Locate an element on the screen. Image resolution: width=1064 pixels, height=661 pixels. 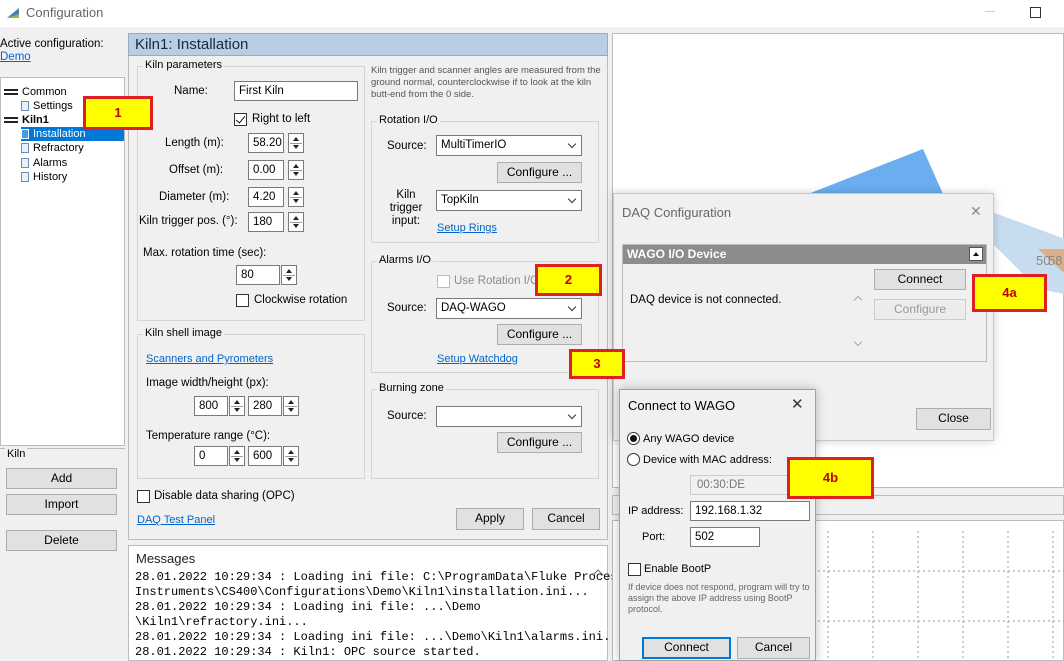
collapse-icon is located at coordinates (976, 254).